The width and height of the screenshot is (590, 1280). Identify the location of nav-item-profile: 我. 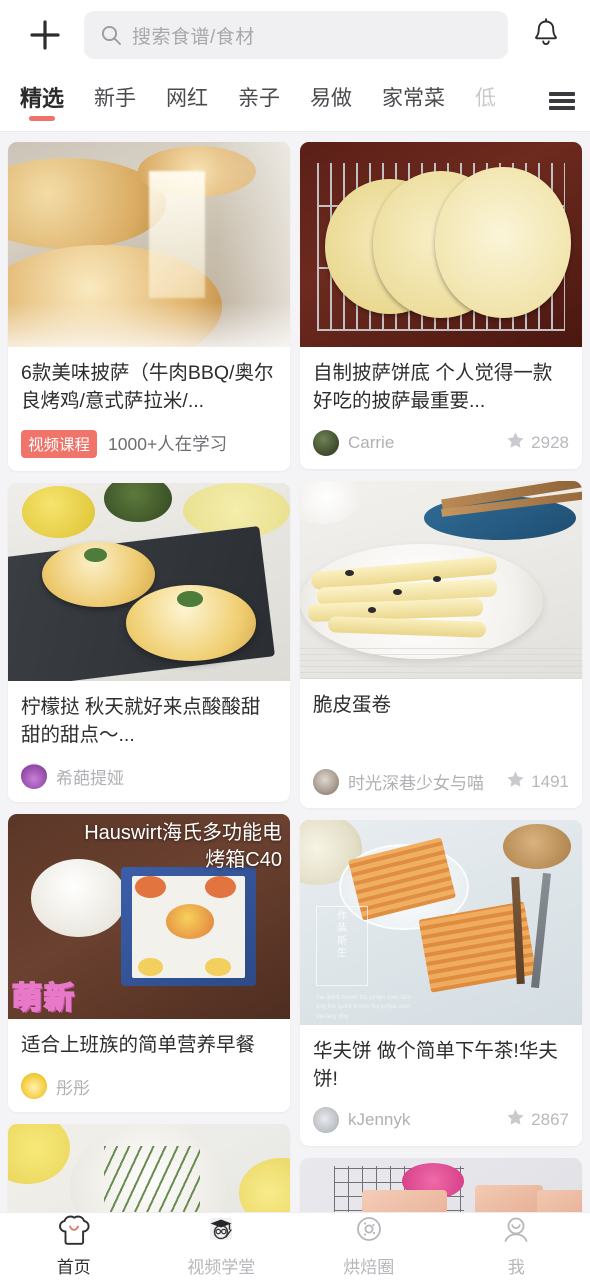
(516, 1246).